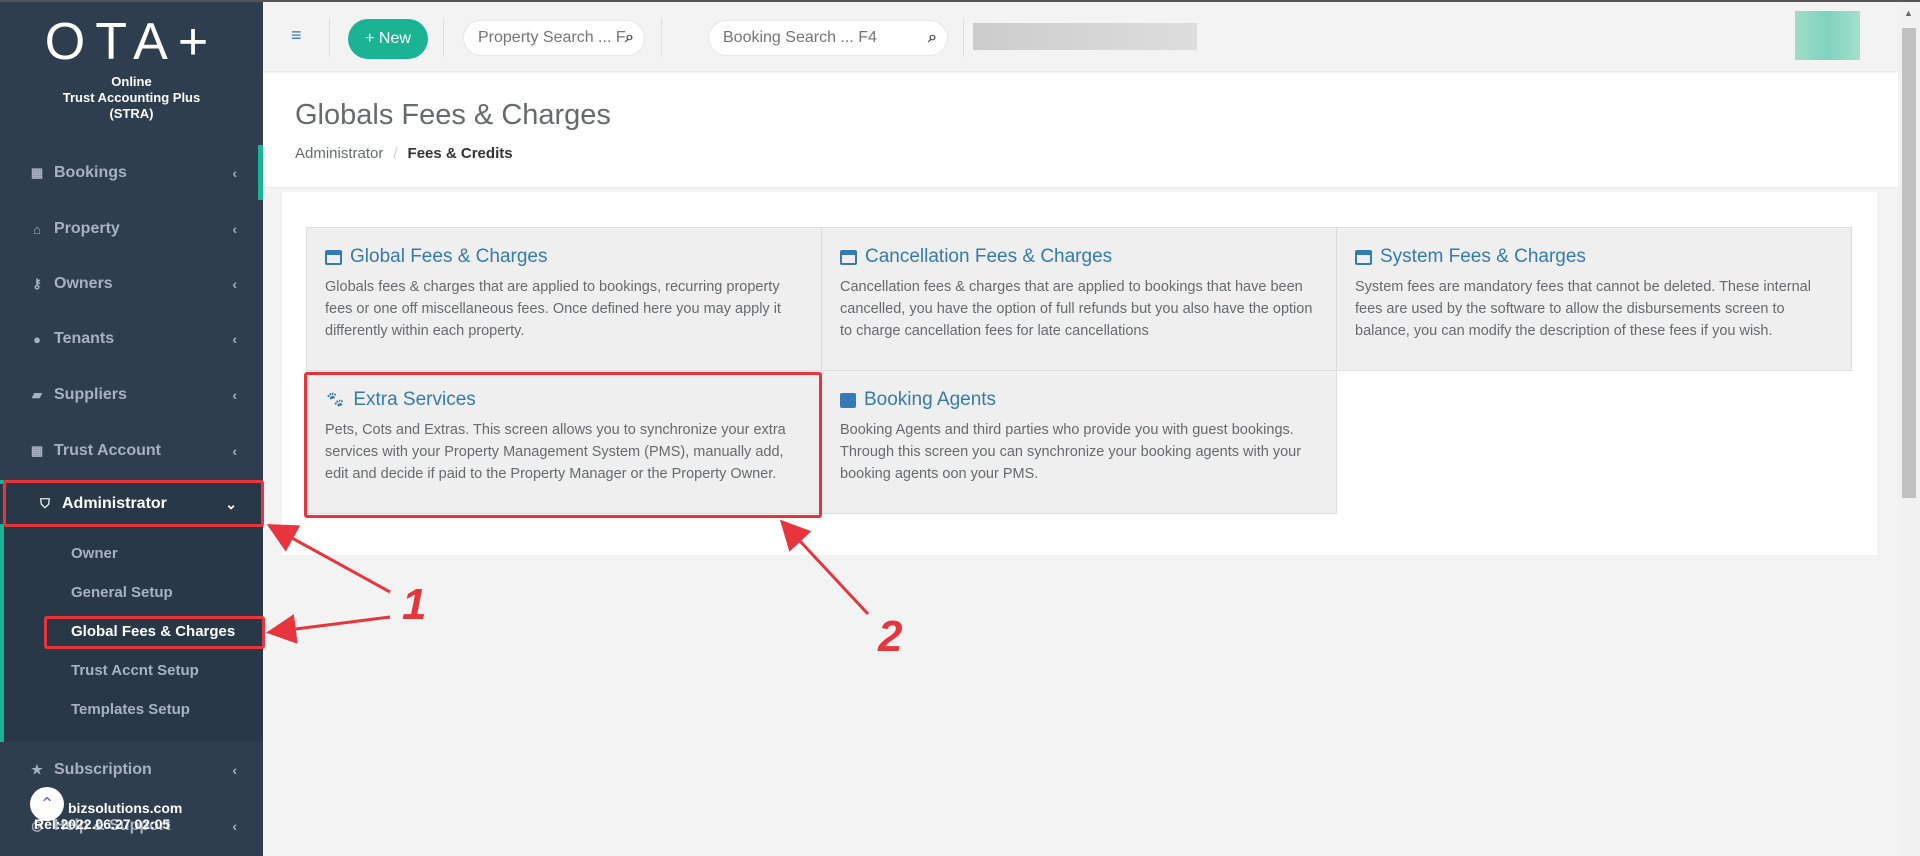 The image size is (1920, 856). What do you see at coordinates (568, 581) in the screenshot?
I see `annotation-arrows` at bounding box center [568, 581].